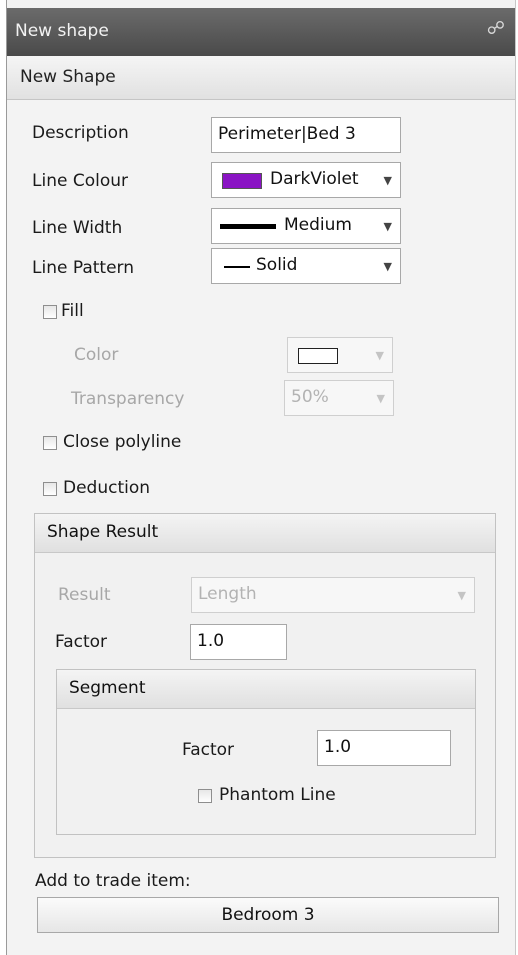 The height and width of the screenshot is (955, 518). I want to click on description-value: Perimeter|Bed 3, so click(287, 134).